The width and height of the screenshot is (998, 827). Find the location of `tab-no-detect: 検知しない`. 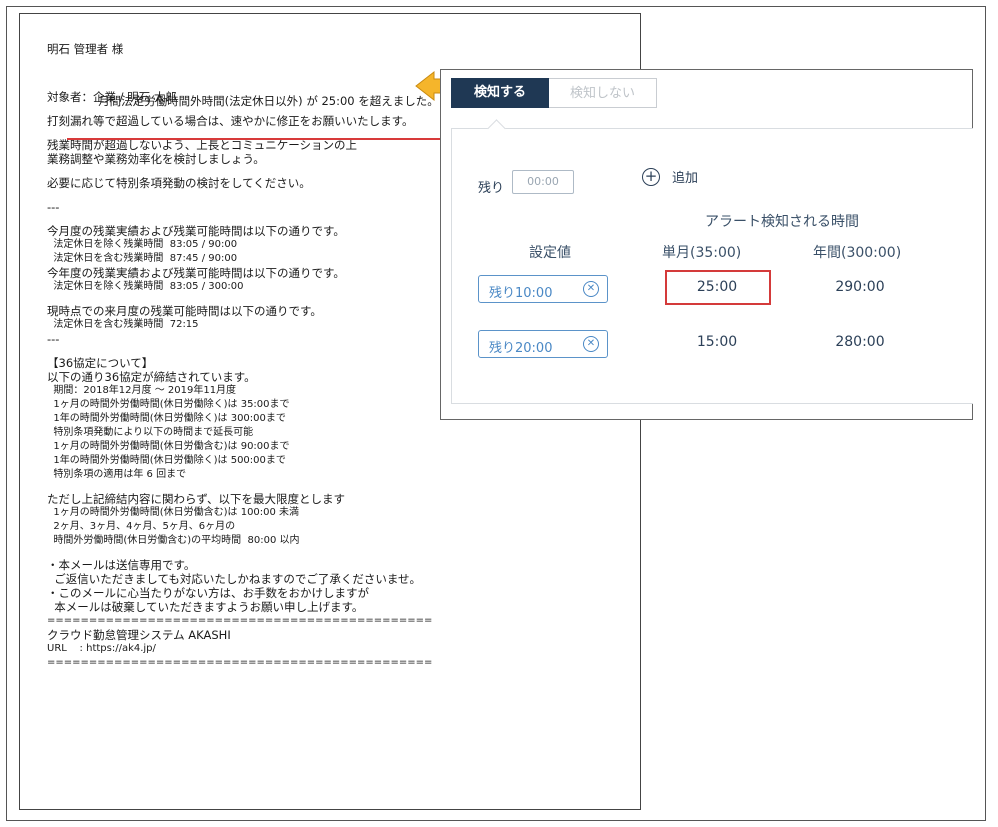

tab-no-detect: 検知しない is located at coordinates (603, 93).